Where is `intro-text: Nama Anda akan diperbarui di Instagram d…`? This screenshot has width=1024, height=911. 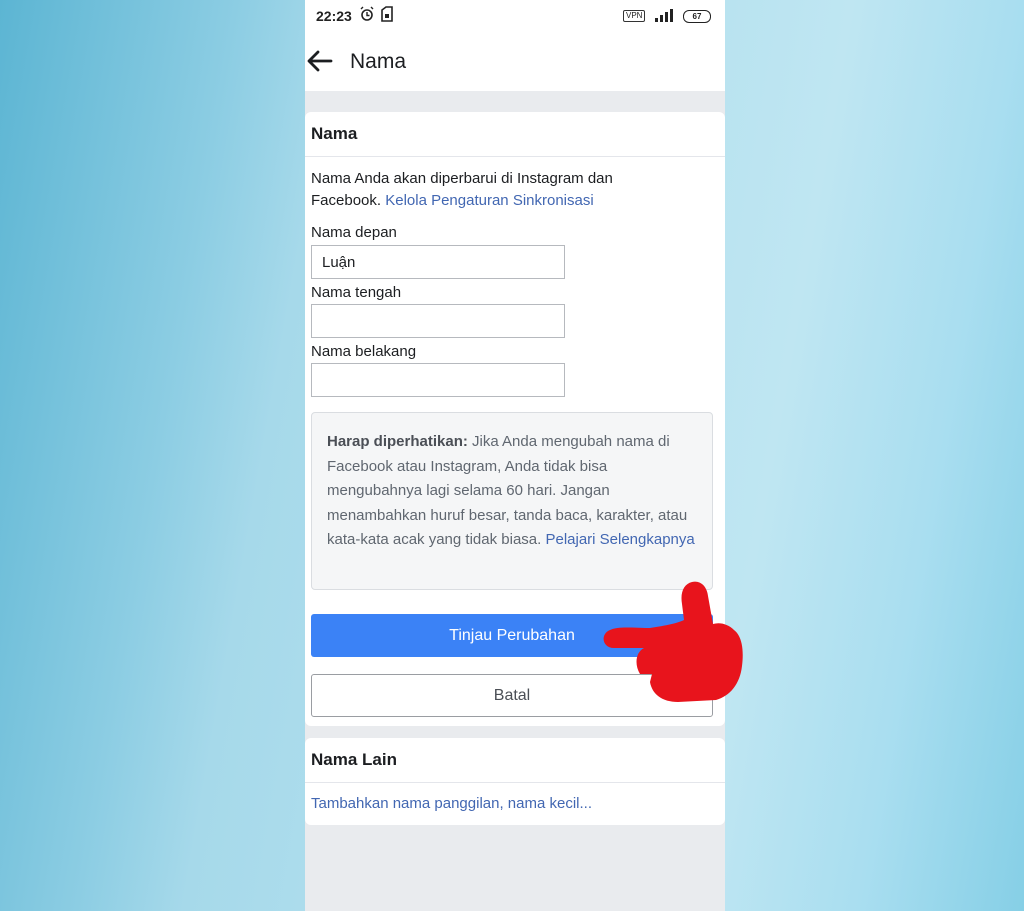
intro-text: Nama Anda akan diperbarui di Instagram d… is located at coordinates (496, 190).